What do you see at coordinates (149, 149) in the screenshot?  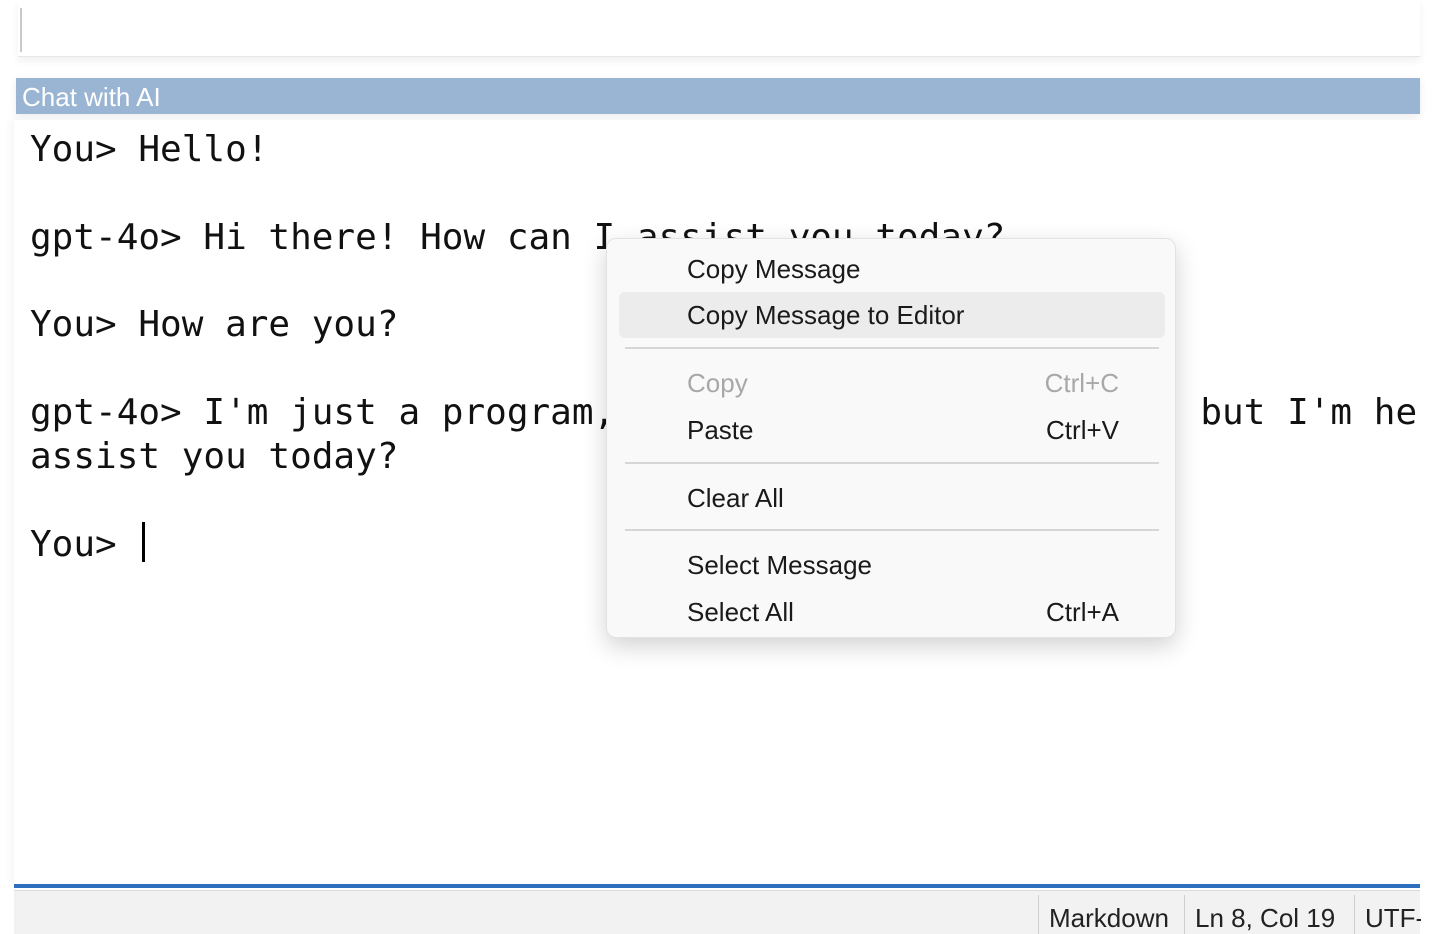 I see `chat-line-user-1: You> Hello!` at bounding box center [149, 149].